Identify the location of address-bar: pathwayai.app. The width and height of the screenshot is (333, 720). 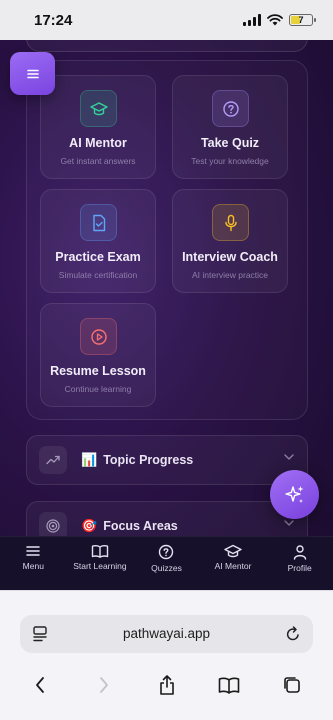
(166, 634).